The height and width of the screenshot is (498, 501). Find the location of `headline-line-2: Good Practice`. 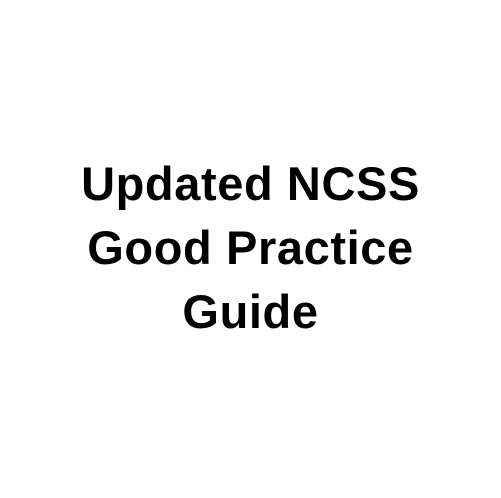

headline-line-2: Good Practice is located at coordinates (250, 247).